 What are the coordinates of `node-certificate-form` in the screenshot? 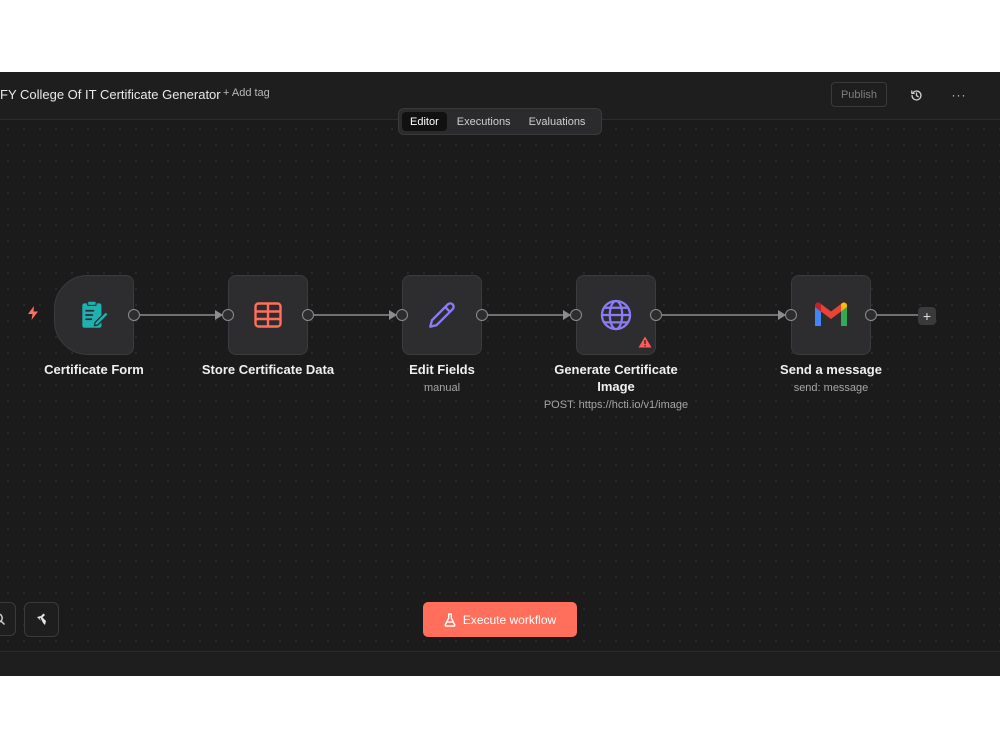 It's located at (94, 315).